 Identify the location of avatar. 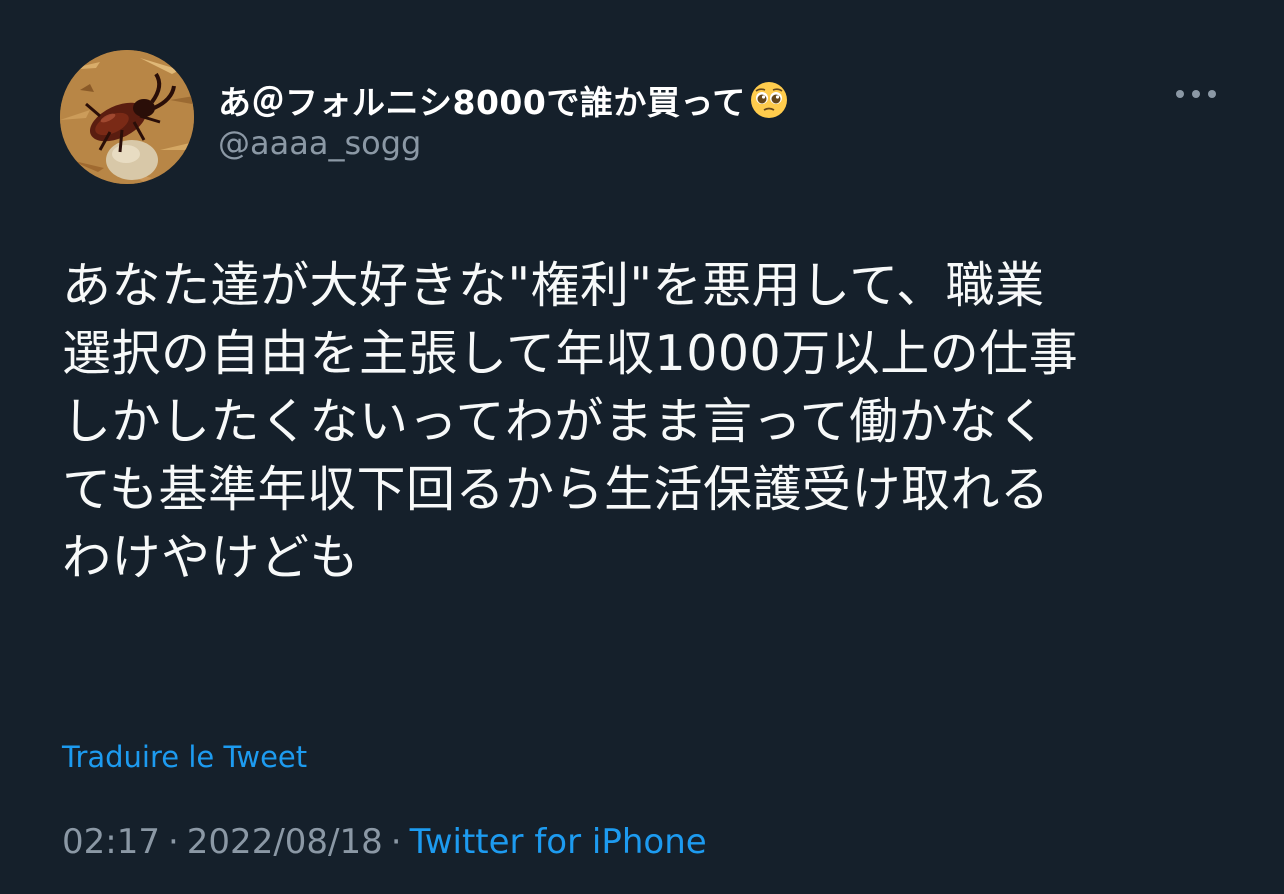
(127, 117).